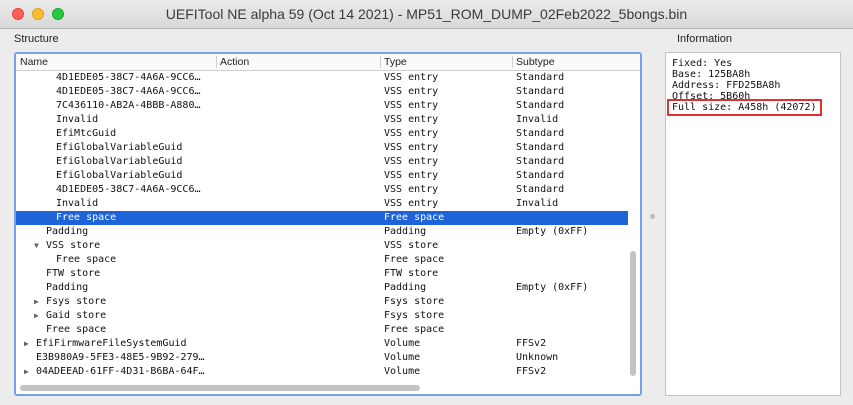 Image resolution: width=853 pixels, height=405 pixels. What do you see at coordinates (111, 343) in the screenshot?
I see `row-name: EfiFirmwareFileSystemGuid` at bounding box center [111, 343].